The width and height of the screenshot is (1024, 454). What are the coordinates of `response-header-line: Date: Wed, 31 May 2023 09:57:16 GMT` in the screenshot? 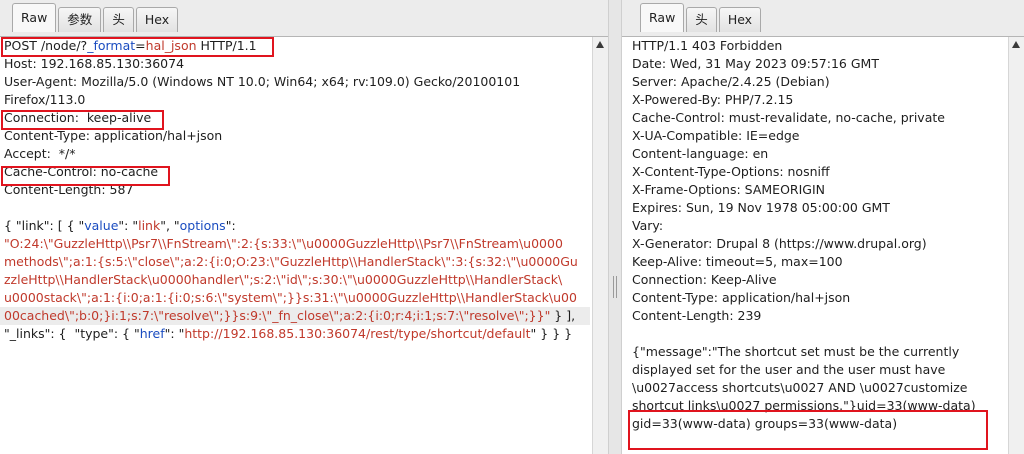 It's located at (755, 63).